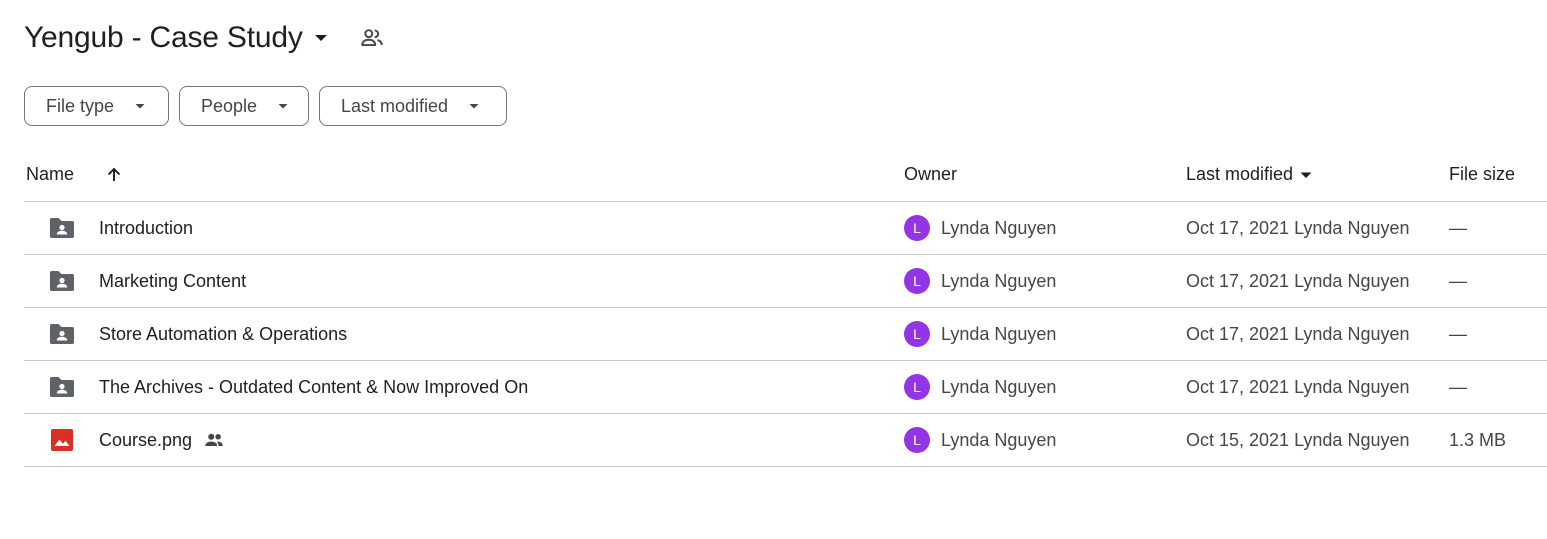 The width and height of the screenshot is (1547, 539). I want to click on file-size-value: 1.3 MB, so click(1478, 439).